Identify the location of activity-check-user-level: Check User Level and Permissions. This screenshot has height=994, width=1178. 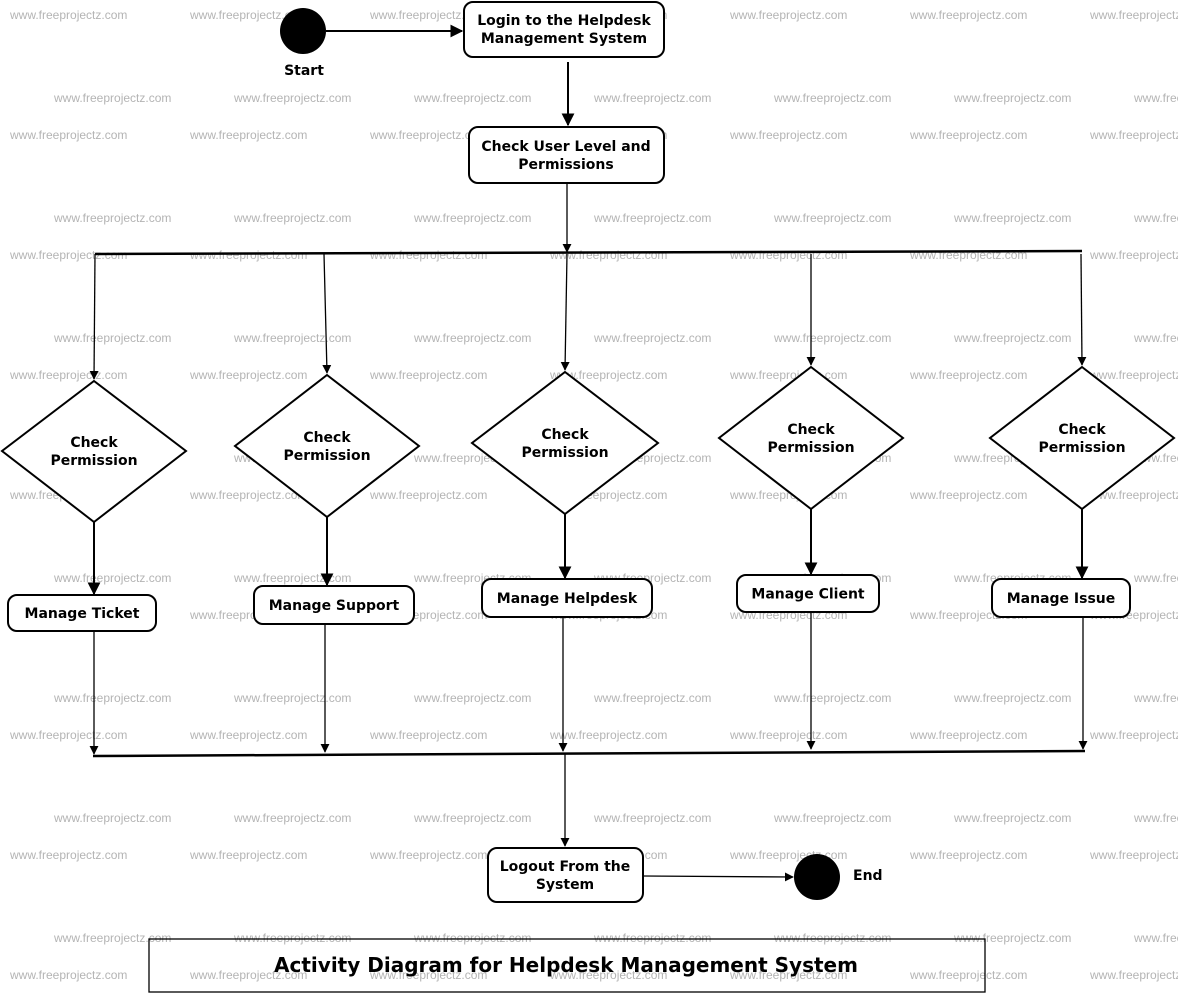
(566, 155).